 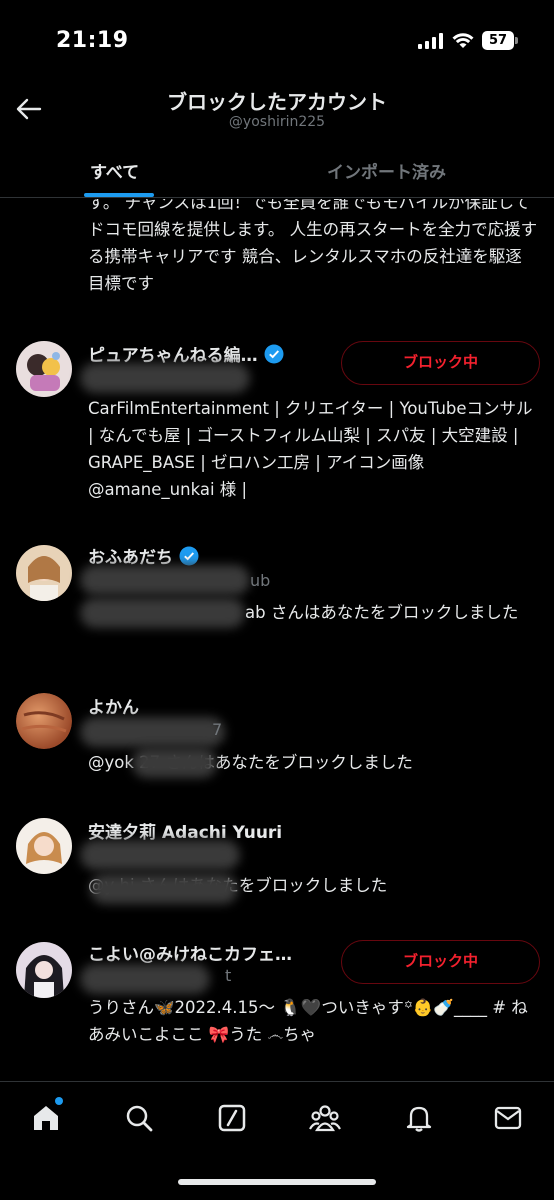 I want to click on nav-home, so click(x=46, y=1118).